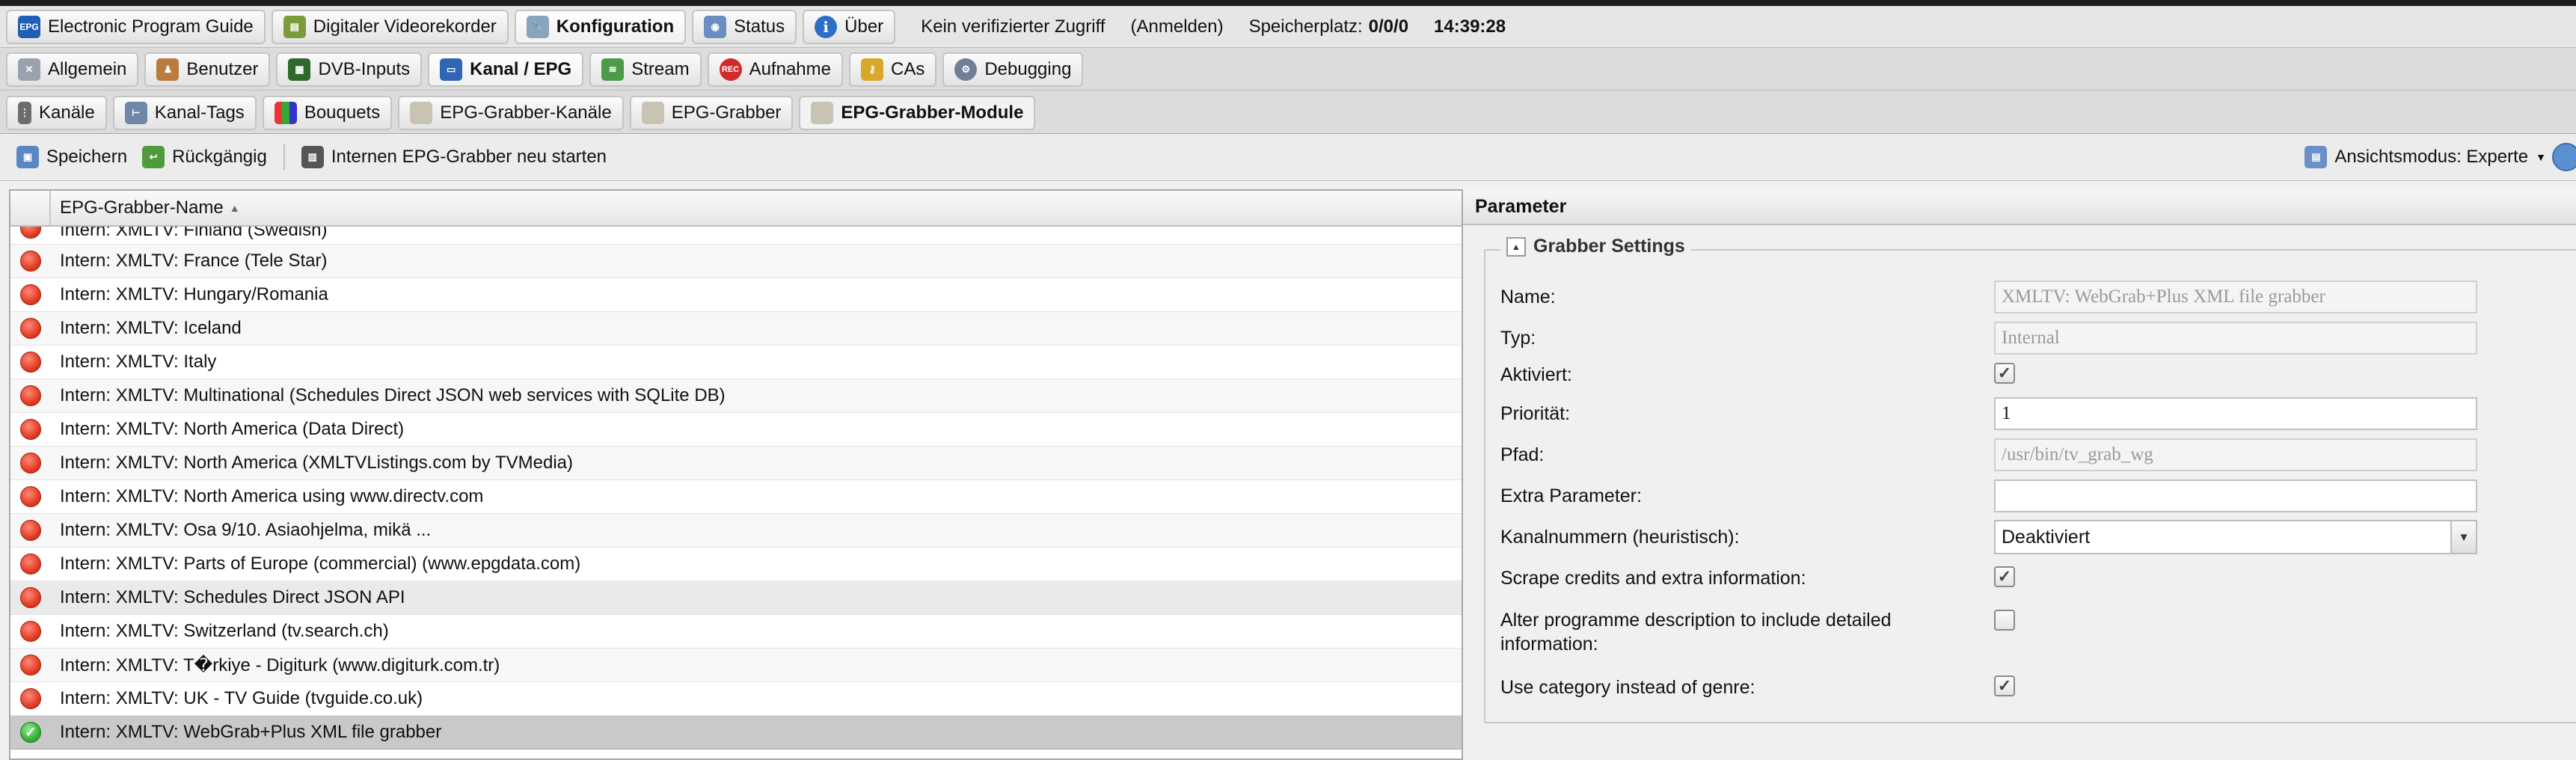 This screenshot has height=760, width=2576. What do you see at coordinates (822, 113) in the screenshot?
I see `page-icon` at bounding box center [822, 113].